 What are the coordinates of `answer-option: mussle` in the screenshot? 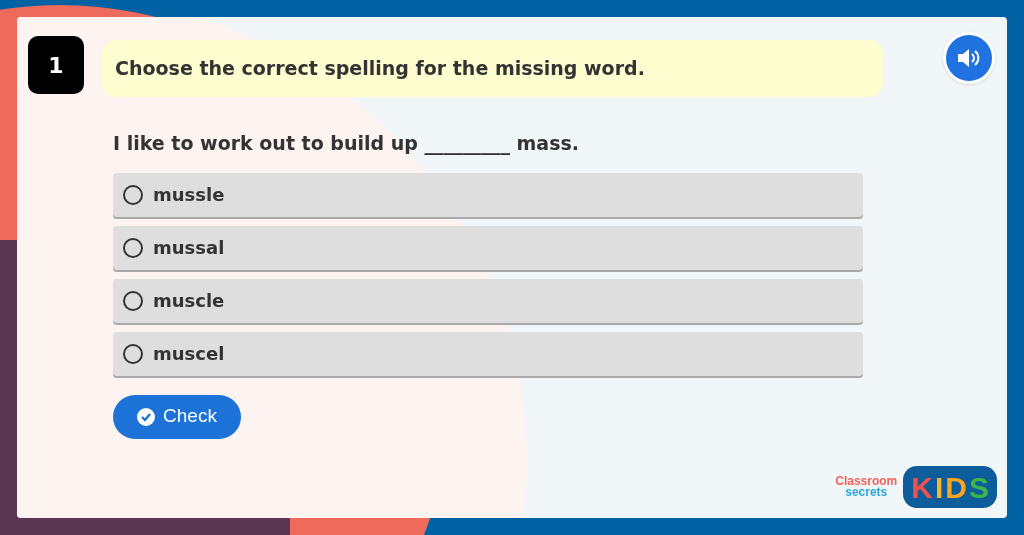 It's located at (488, 194).